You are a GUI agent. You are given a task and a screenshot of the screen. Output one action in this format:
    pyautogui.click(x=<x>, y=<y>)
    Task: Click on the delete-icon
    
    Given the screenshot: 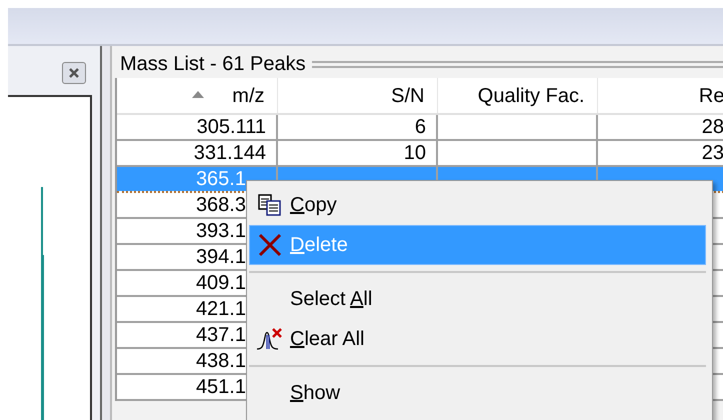 What is the action you would take?
    pyautogui.click(x=270, y=245)
    